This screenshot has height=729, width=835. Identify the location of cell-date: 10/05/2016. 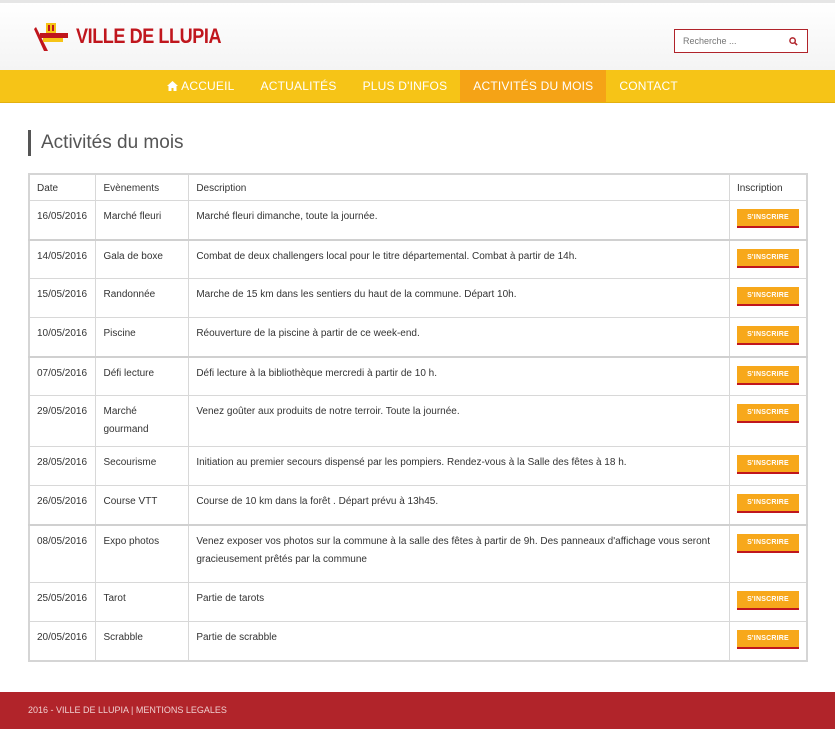
(62, 337).